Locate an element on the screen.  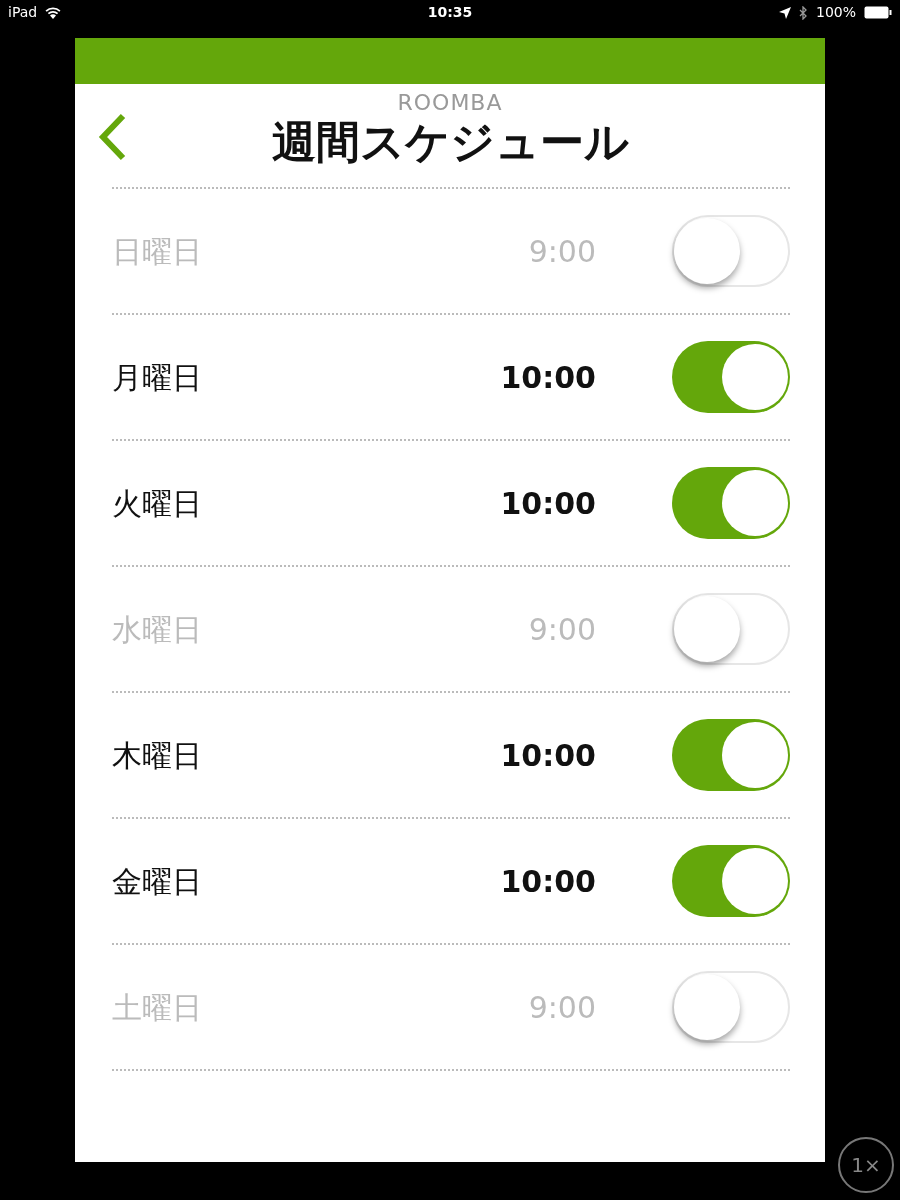
day-label: 水曜日 is located at coordinates (157, 629).